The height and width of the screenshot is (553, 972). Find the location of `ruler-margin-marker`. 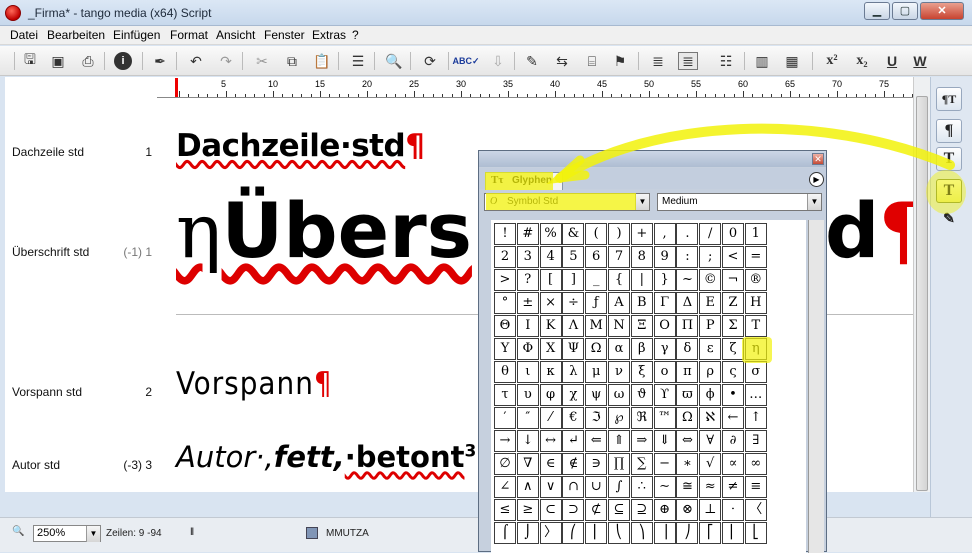

ruler-margin-marker is located at coordinates (176, 87).